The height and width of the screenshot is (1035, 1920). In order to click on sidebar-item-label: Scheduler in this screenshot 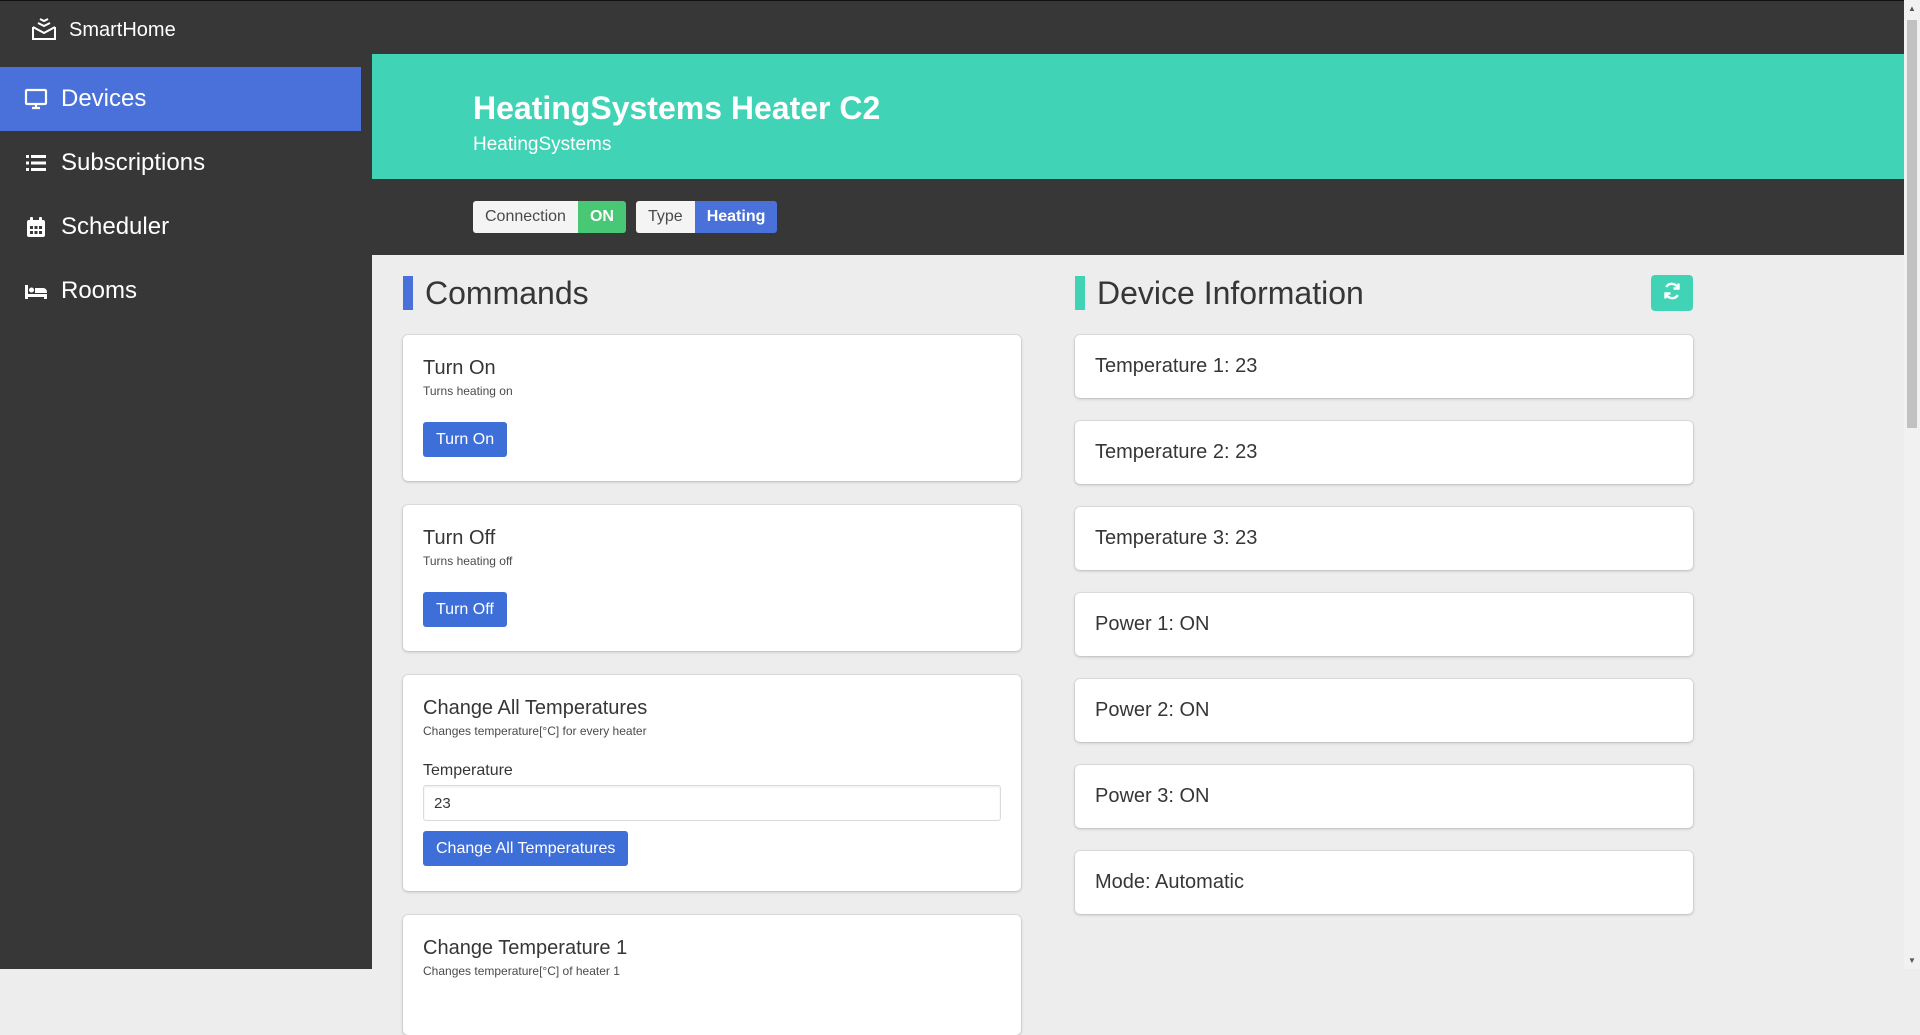, I will do `click(115, 226)`.